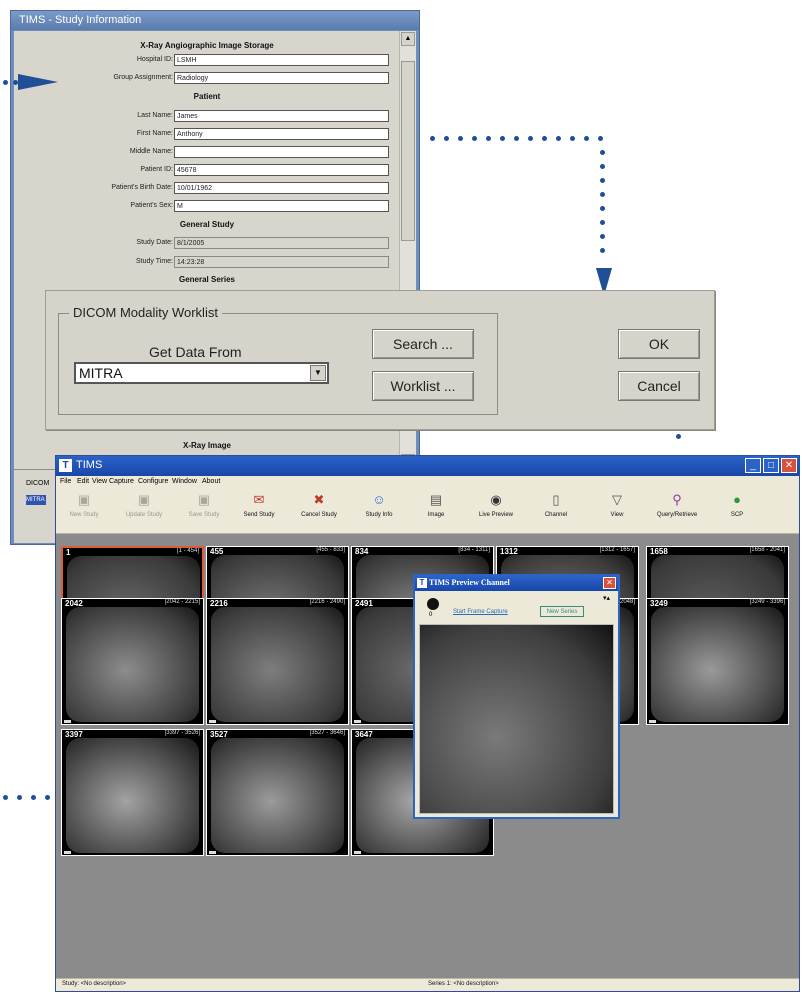  Describe the element at coordinates (207, 224) in the screenshot. I see `section-general-study: General Study` at that location.